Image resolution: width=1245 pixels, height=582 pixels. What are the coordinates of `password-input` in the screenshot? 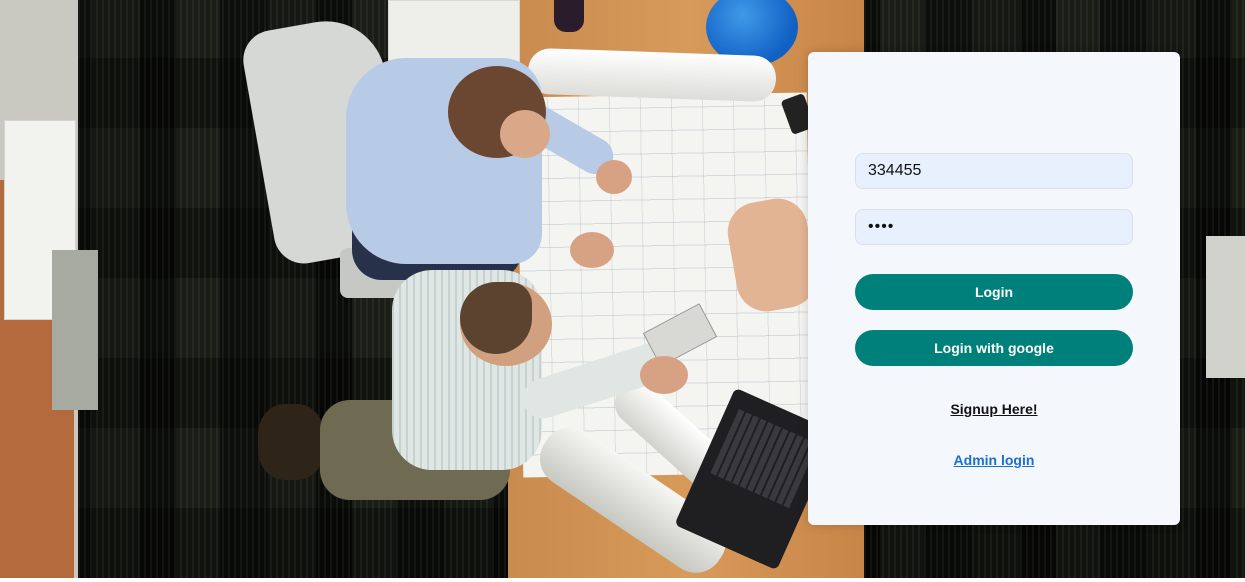 It's located at (994, 227).